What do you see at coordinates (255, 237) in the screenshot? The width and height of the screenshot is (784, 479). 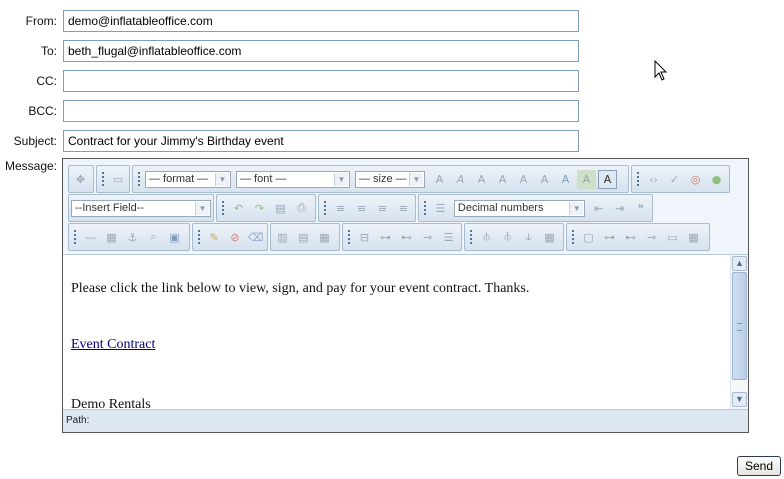 I see `eraser-icon: ⌫` at bounding box center [255, 237].